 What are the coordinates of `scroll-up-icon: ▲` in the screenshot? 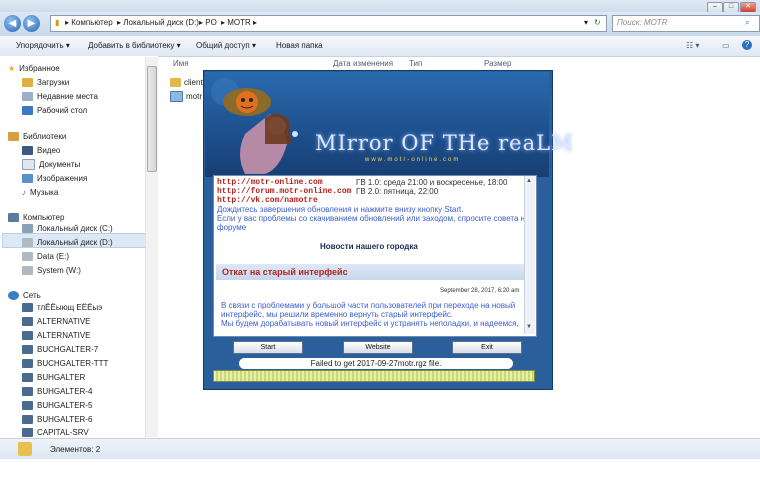 It's located at (529, 181).